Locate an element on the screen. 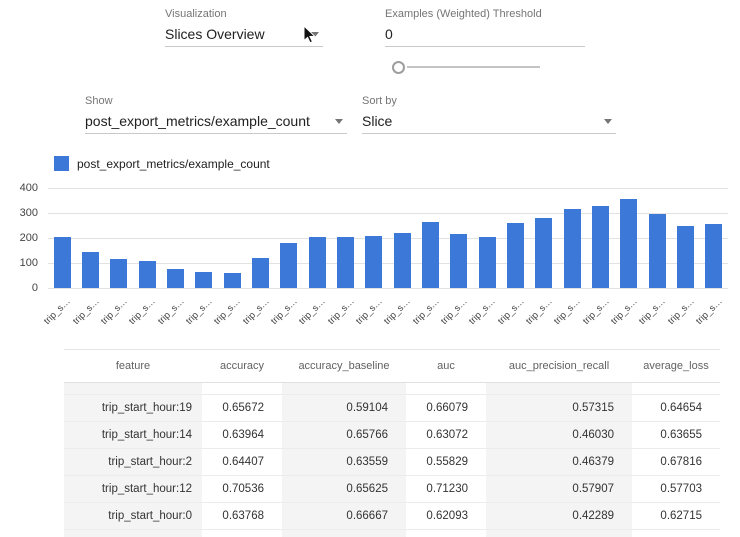 The height and width of the screenshot is (537, 740). metric-cell: 0.66079 is located at coordinates (446, 408).